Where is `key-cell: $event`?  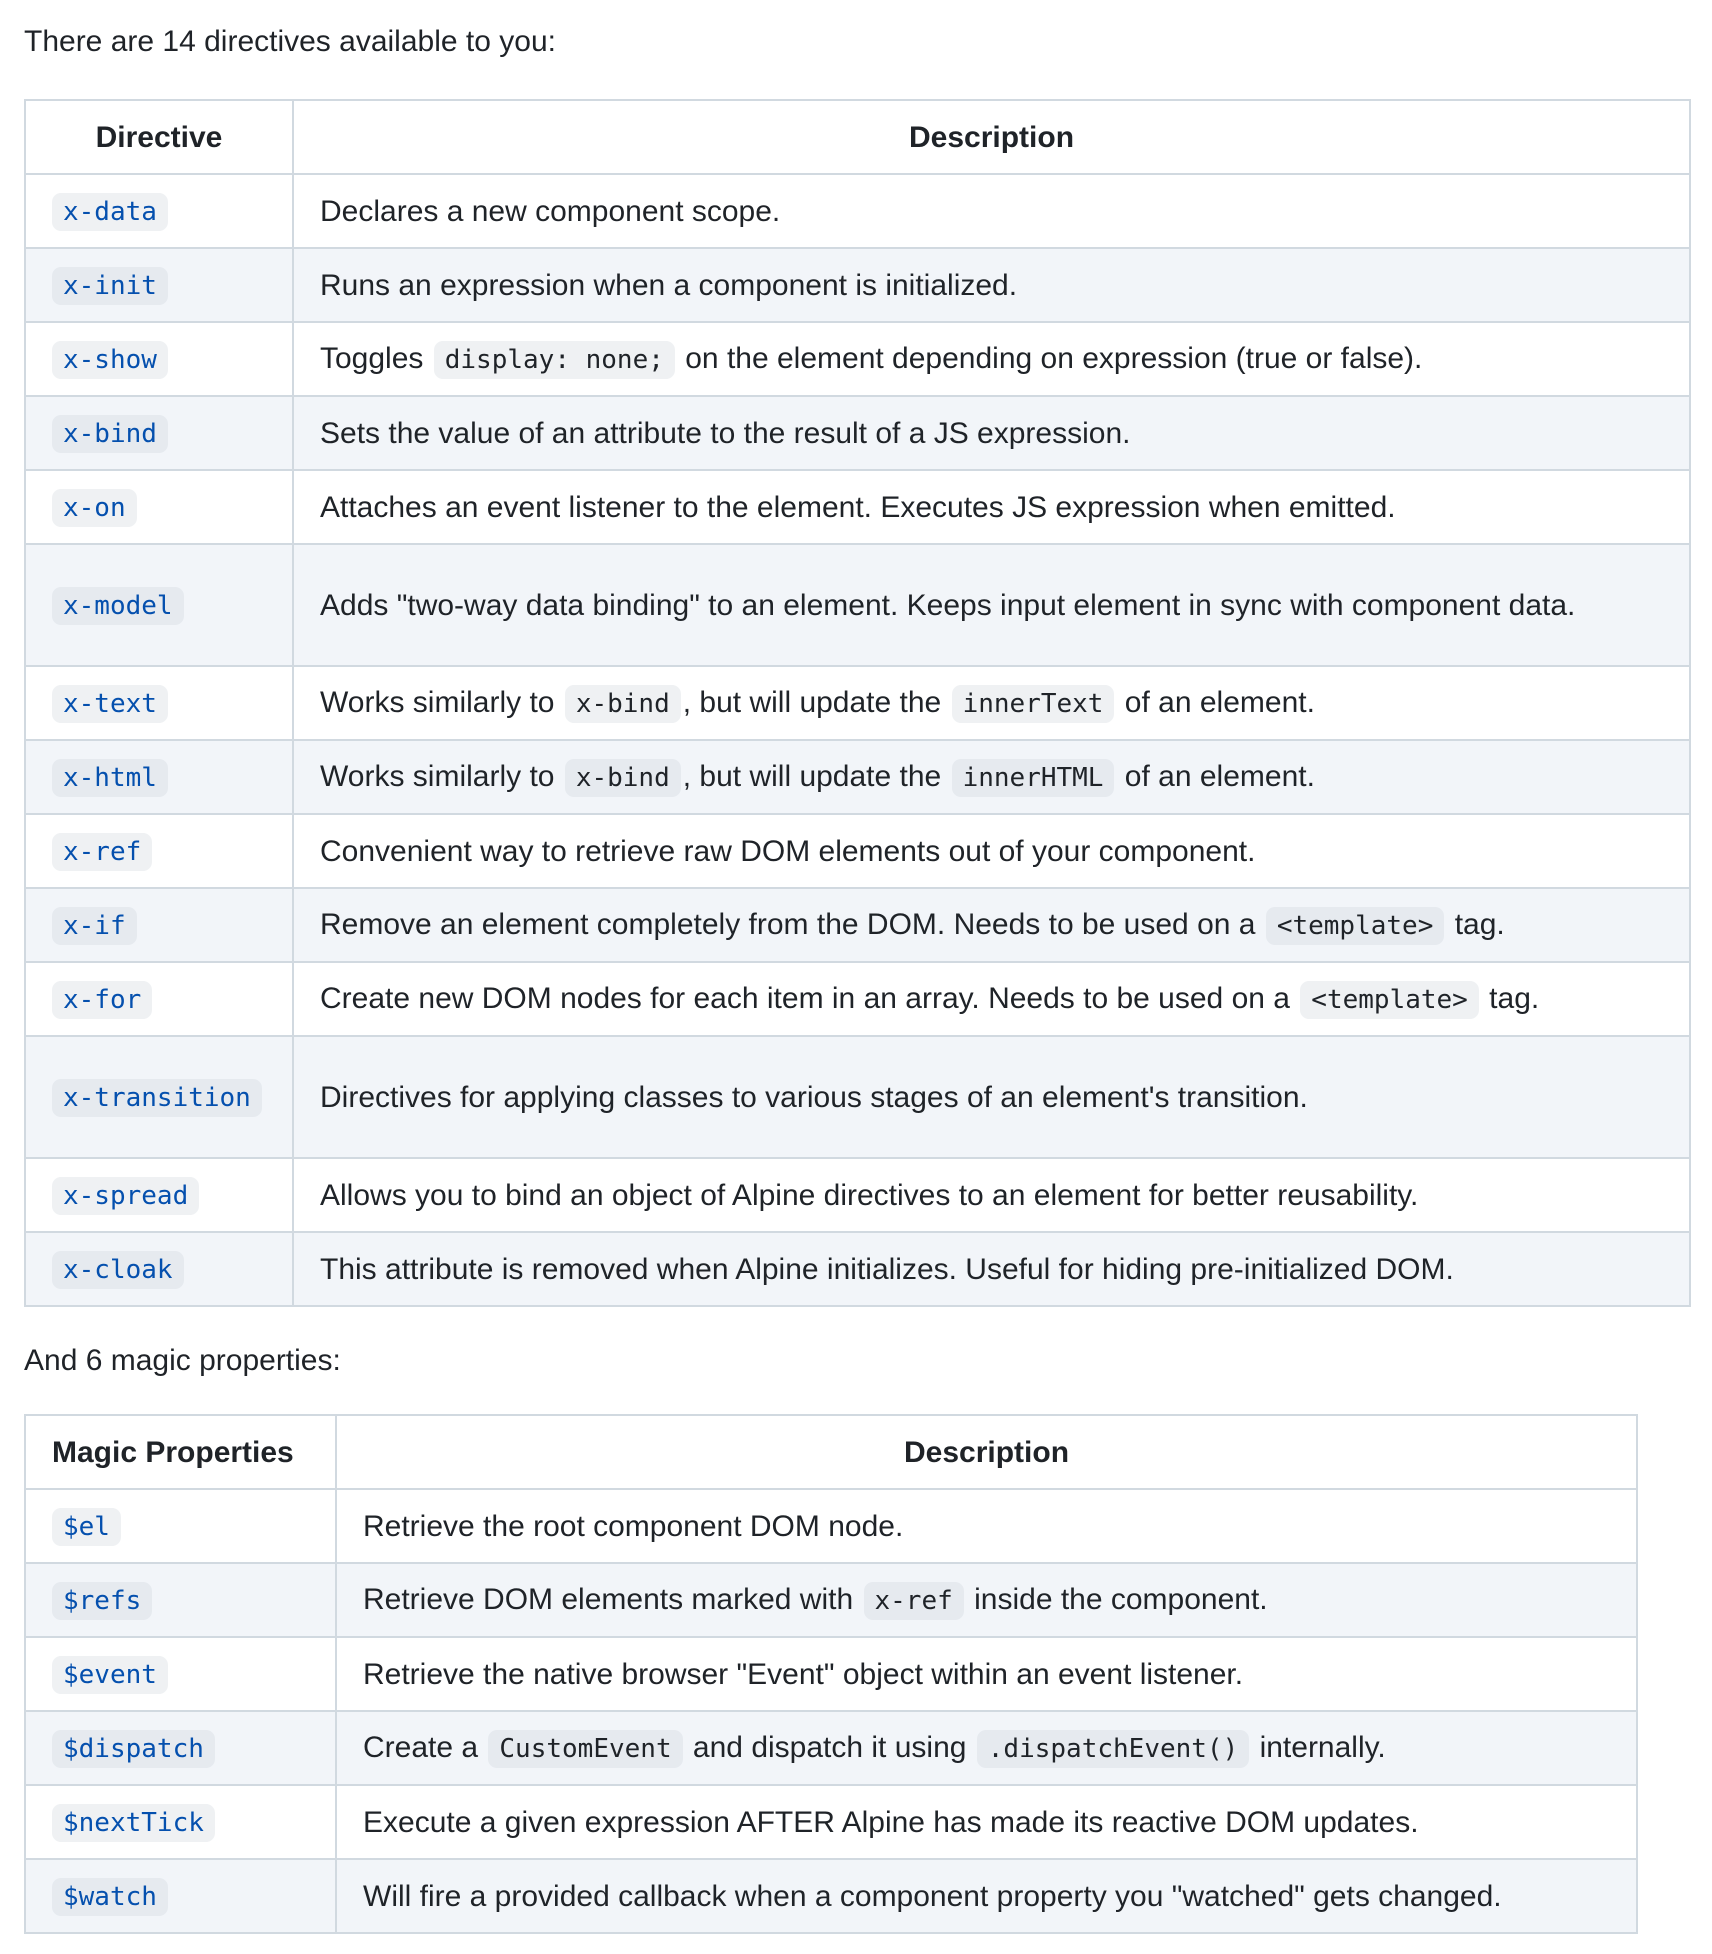
key-cell: $event is located at coordinates (180, 1674).